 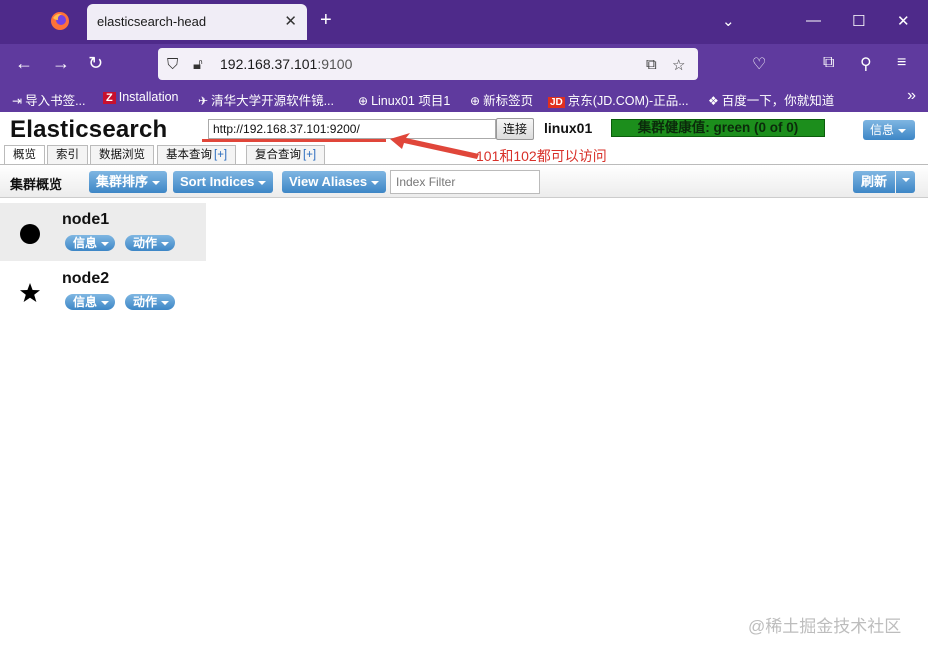 What do you see at coordinates (911, 96) in the screenshot?
I see `bookmarks-overflow-icon: »` at bounding box center [911, 96].